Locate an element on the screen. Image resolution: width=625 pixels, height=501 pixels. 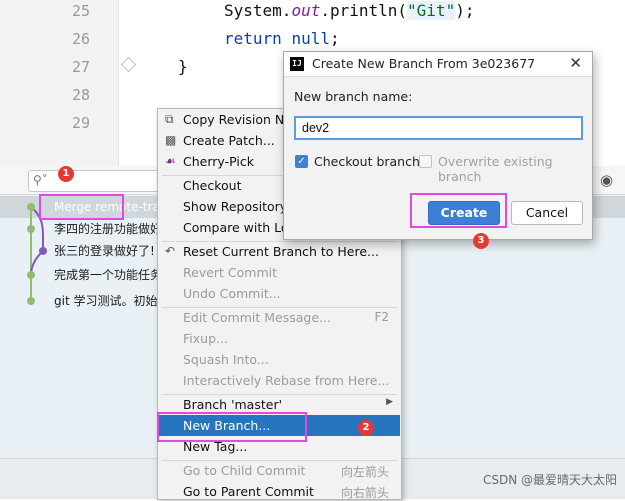
watermark: CSDN @最爱晴天大太阳 is located at coordinates (549, 480).